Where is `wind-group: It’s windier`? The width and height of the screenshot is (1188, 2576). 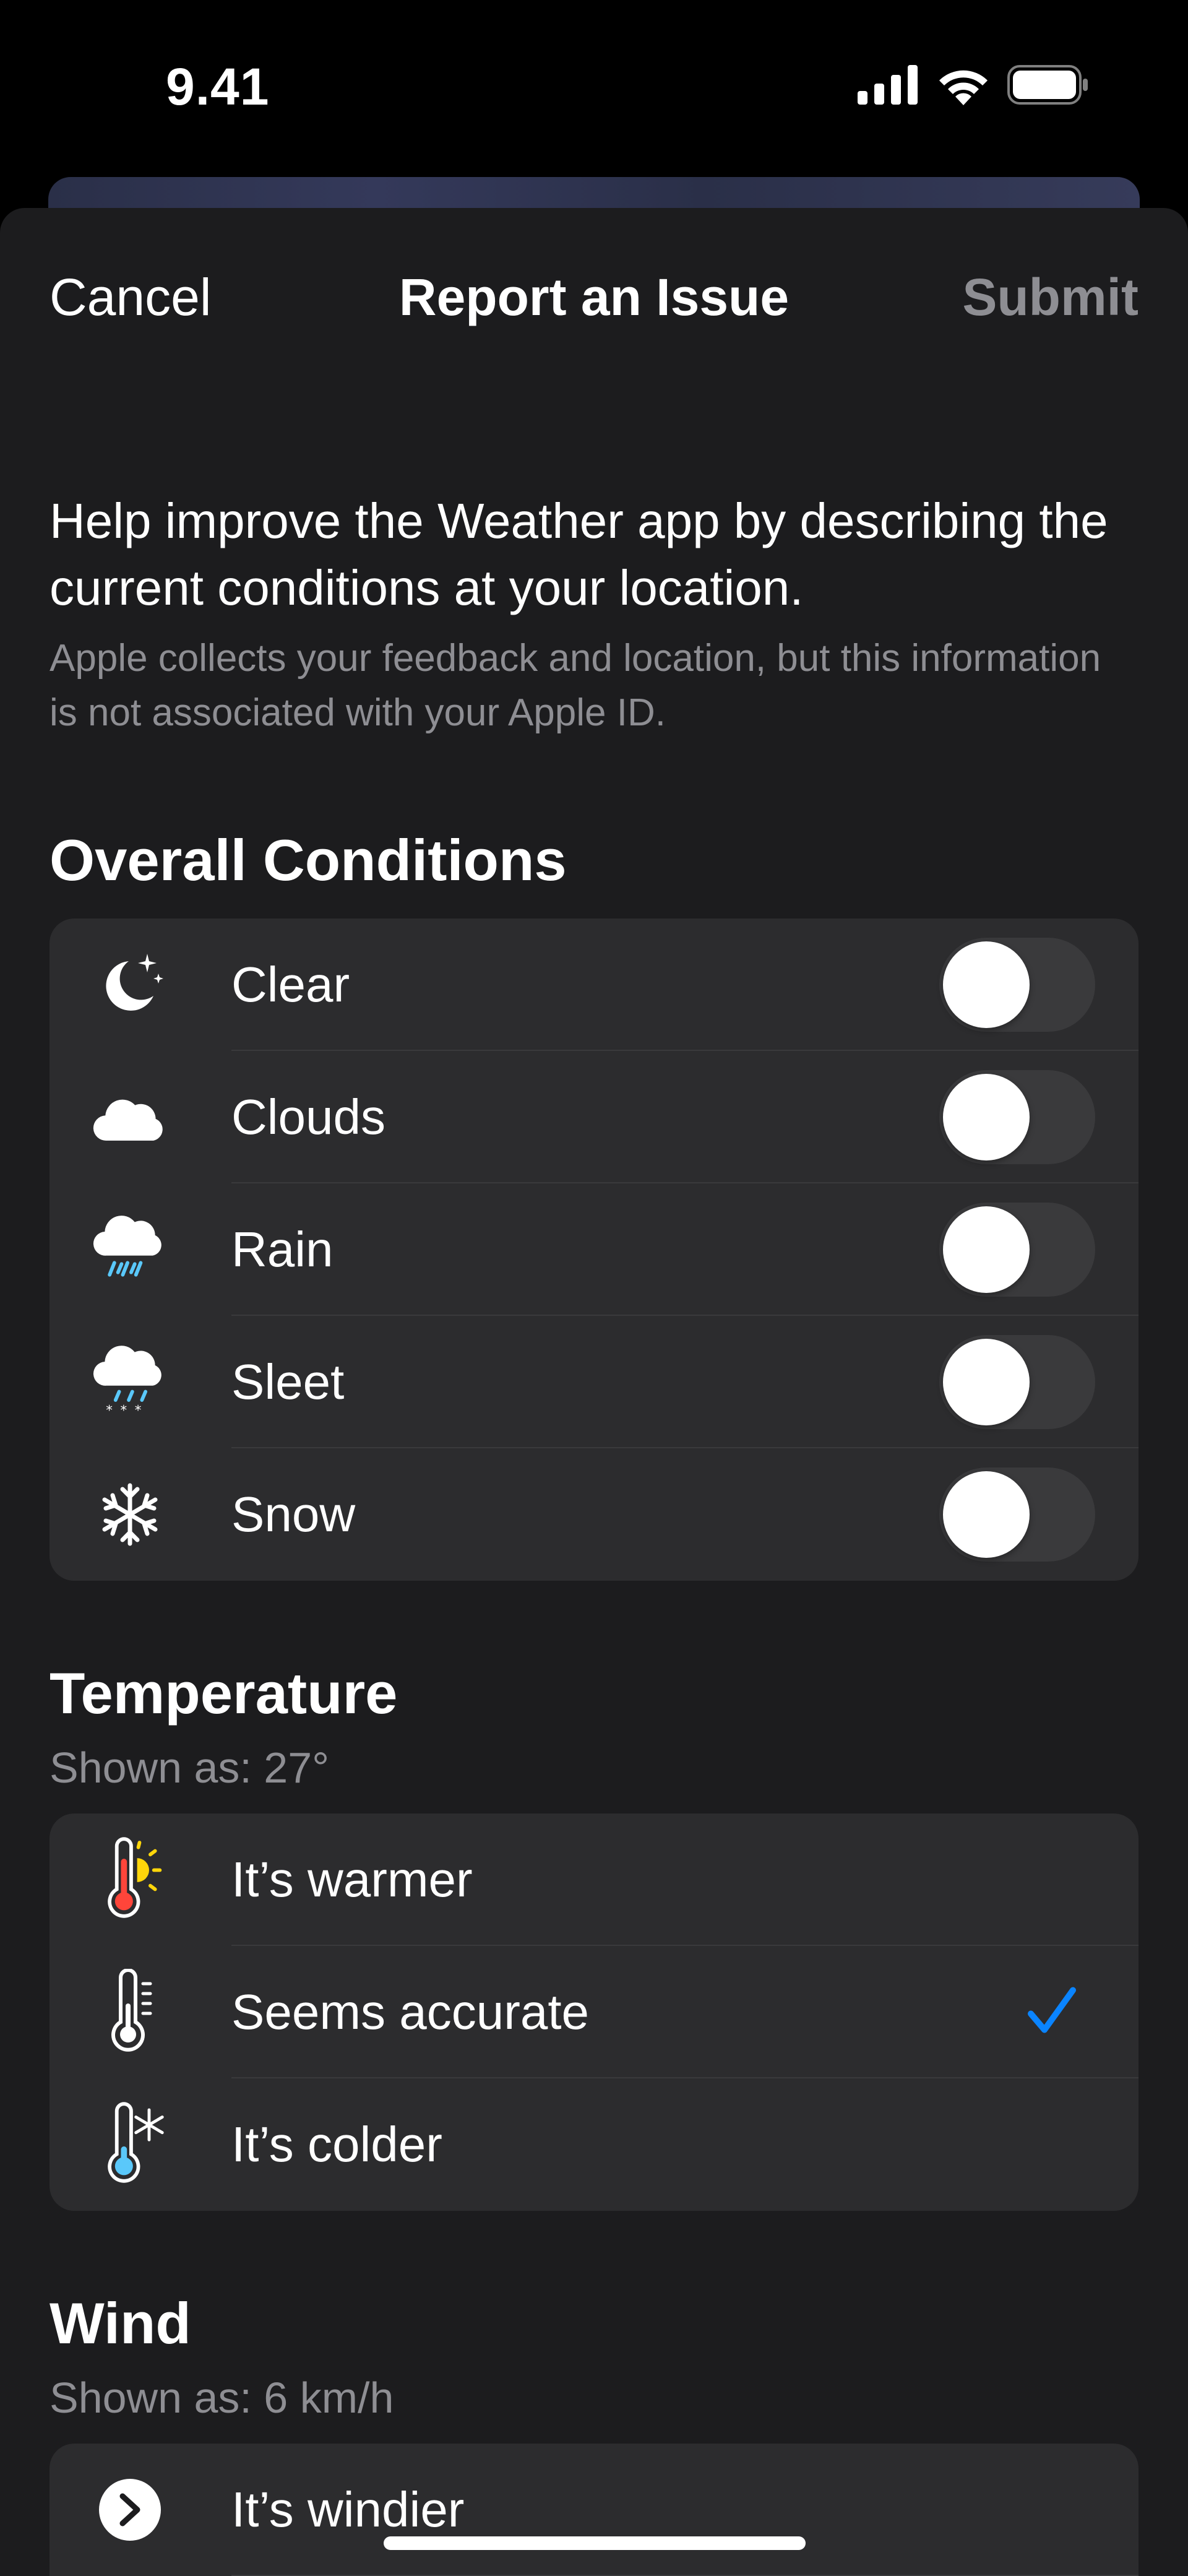
wind-group: It’s windier is located at coordinates (594, 2510).